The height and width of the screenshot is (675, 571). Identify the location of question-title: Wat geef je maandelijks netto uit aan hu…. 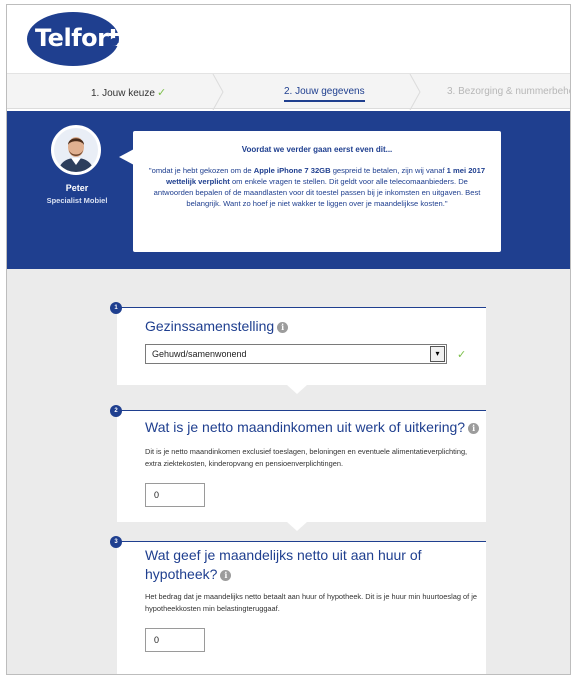
(283, 565).